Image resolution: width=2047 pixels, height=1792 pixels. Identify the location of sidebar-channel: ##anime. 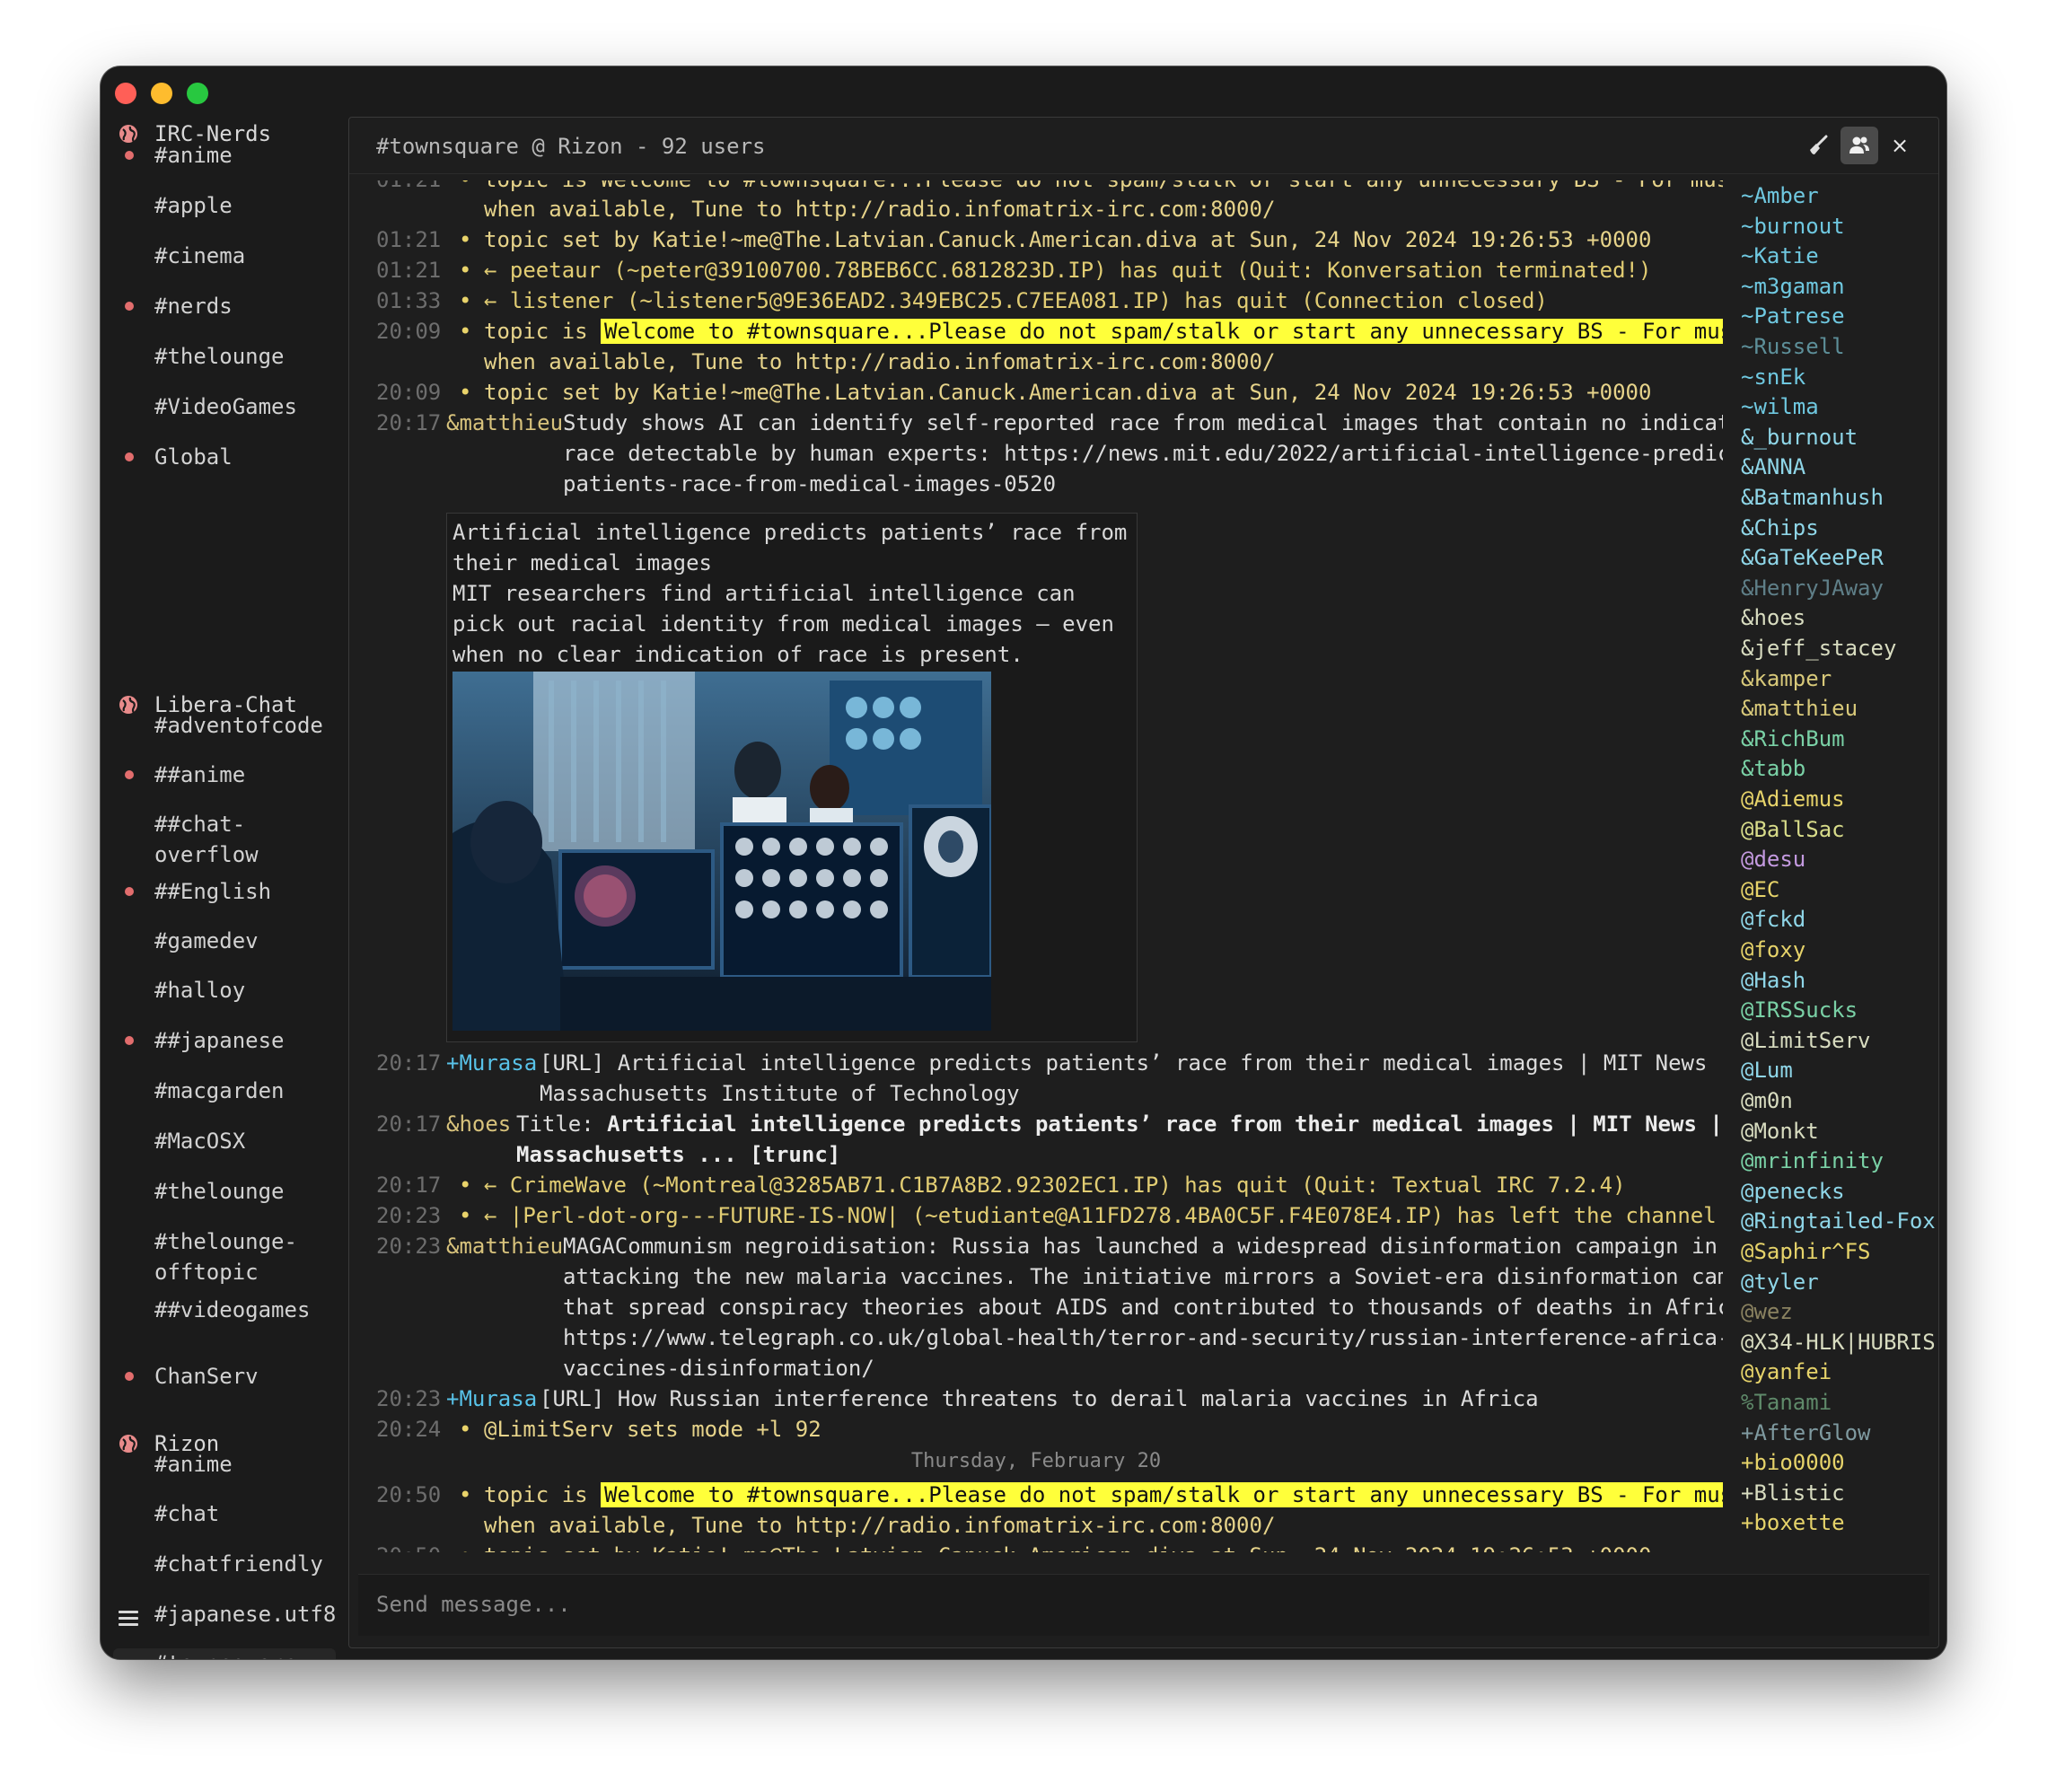
(248, 775).